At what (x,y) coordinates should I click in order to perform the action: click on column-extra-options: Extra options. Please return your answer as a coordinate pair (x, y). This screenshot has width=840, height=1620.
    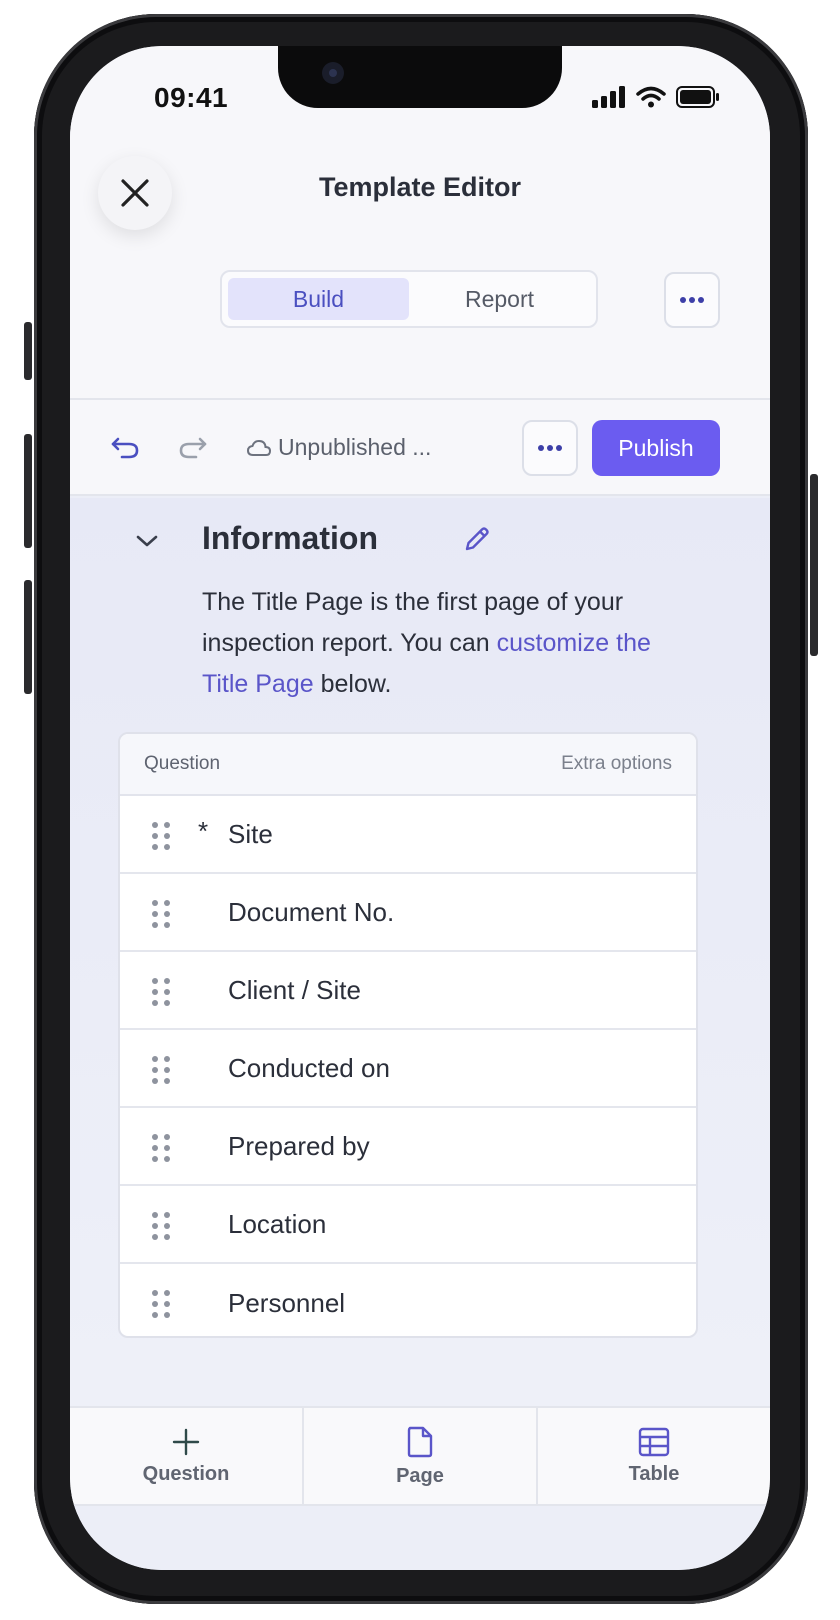
    Looking at the image, I should click on (616, 763).